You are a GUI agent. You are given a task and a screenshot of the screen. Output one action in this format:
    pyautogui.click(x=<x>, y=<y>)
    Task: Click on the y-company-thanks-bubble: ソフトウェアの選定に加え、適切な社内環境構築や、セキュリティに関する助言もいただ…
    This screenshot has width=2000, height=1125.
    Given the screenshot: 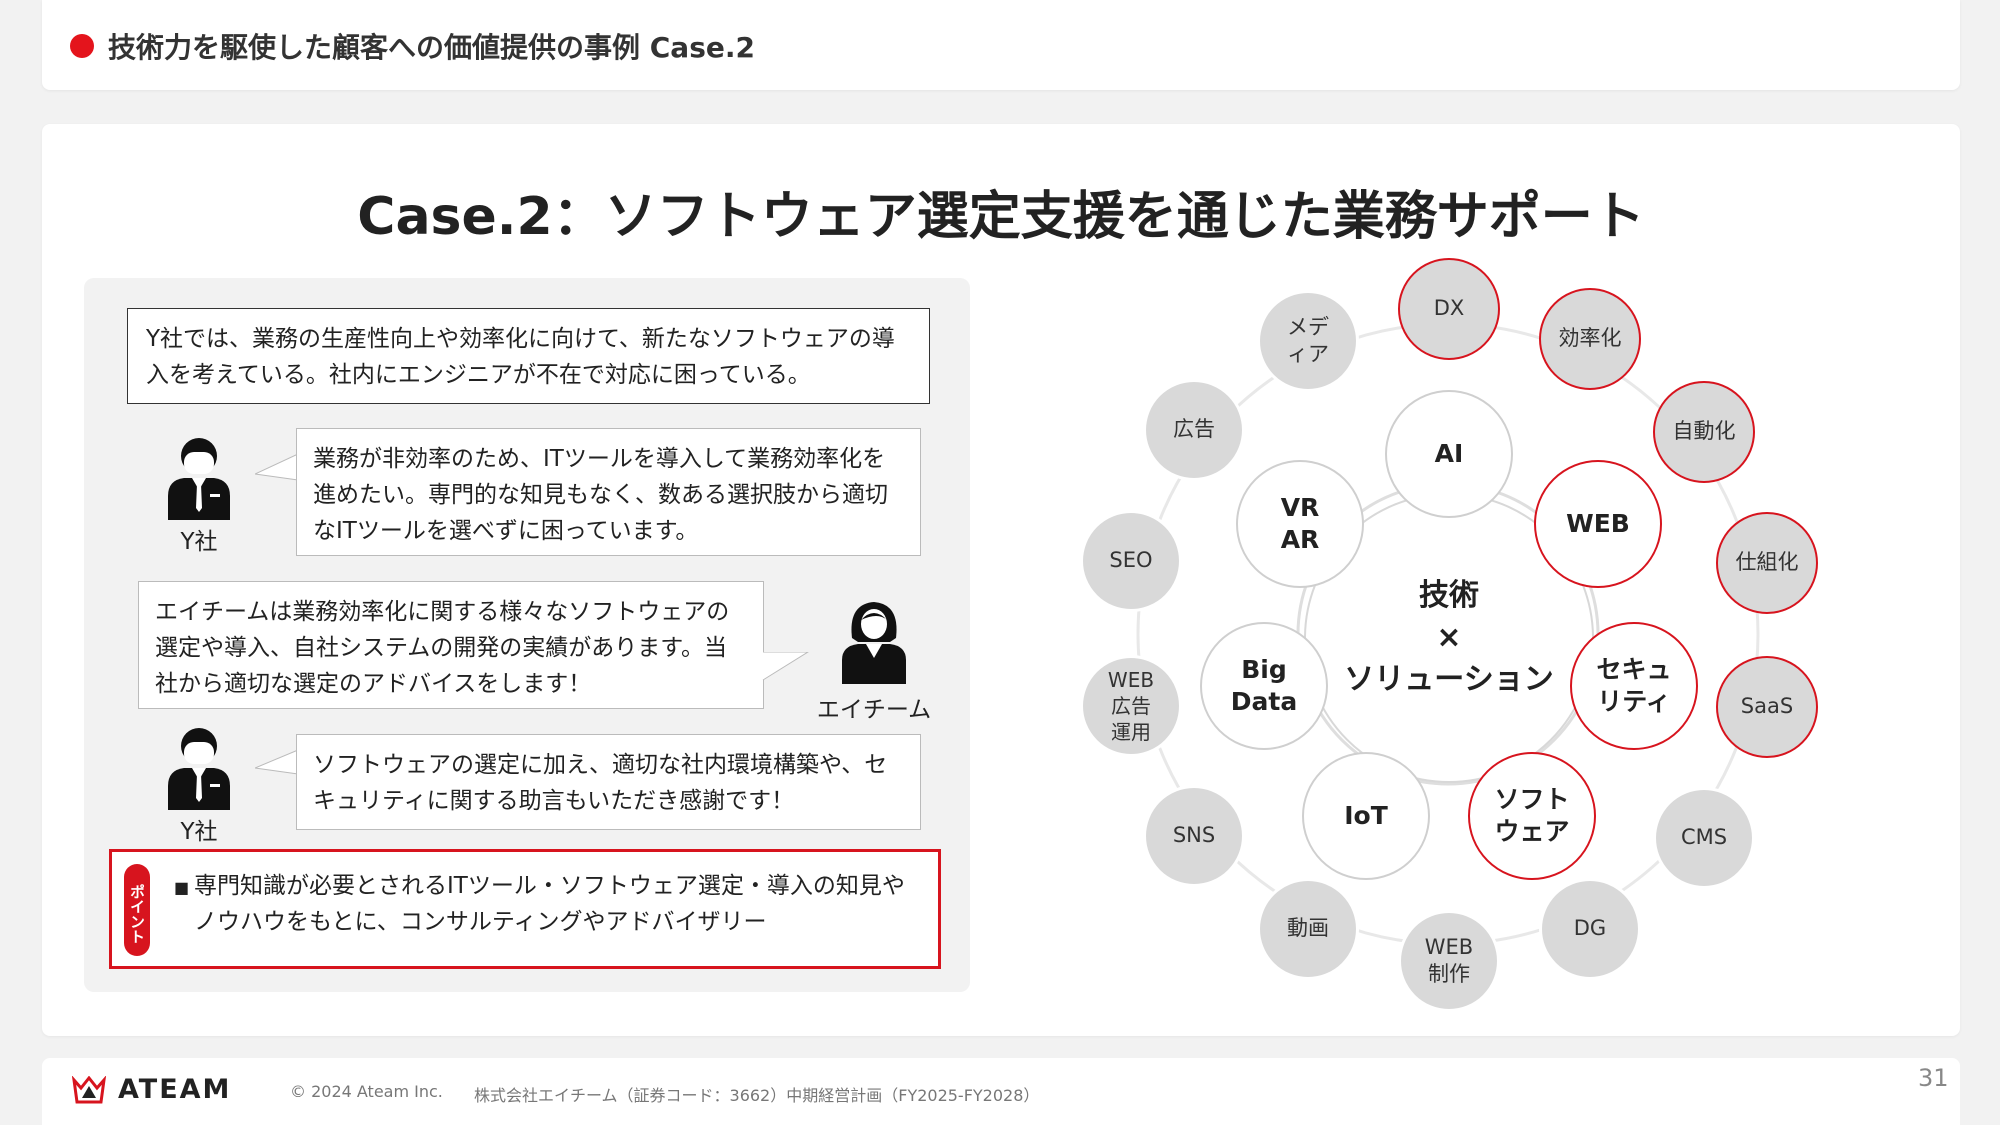 What is the action you would take?
    pyautogui.click(x=608, y=782)
    